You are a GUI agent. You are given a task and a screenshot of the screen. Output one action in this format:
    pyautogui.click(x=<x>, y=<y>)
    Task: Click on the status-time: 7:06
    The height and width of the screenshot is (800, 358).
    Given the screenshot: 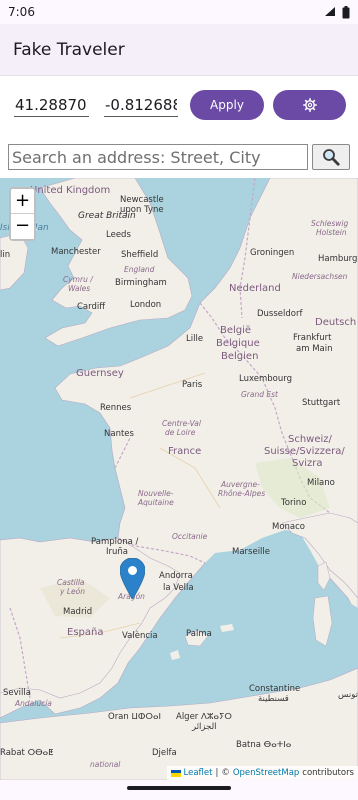 What is the action you would take?
    pyautogui.click(x=21, y=12)
    